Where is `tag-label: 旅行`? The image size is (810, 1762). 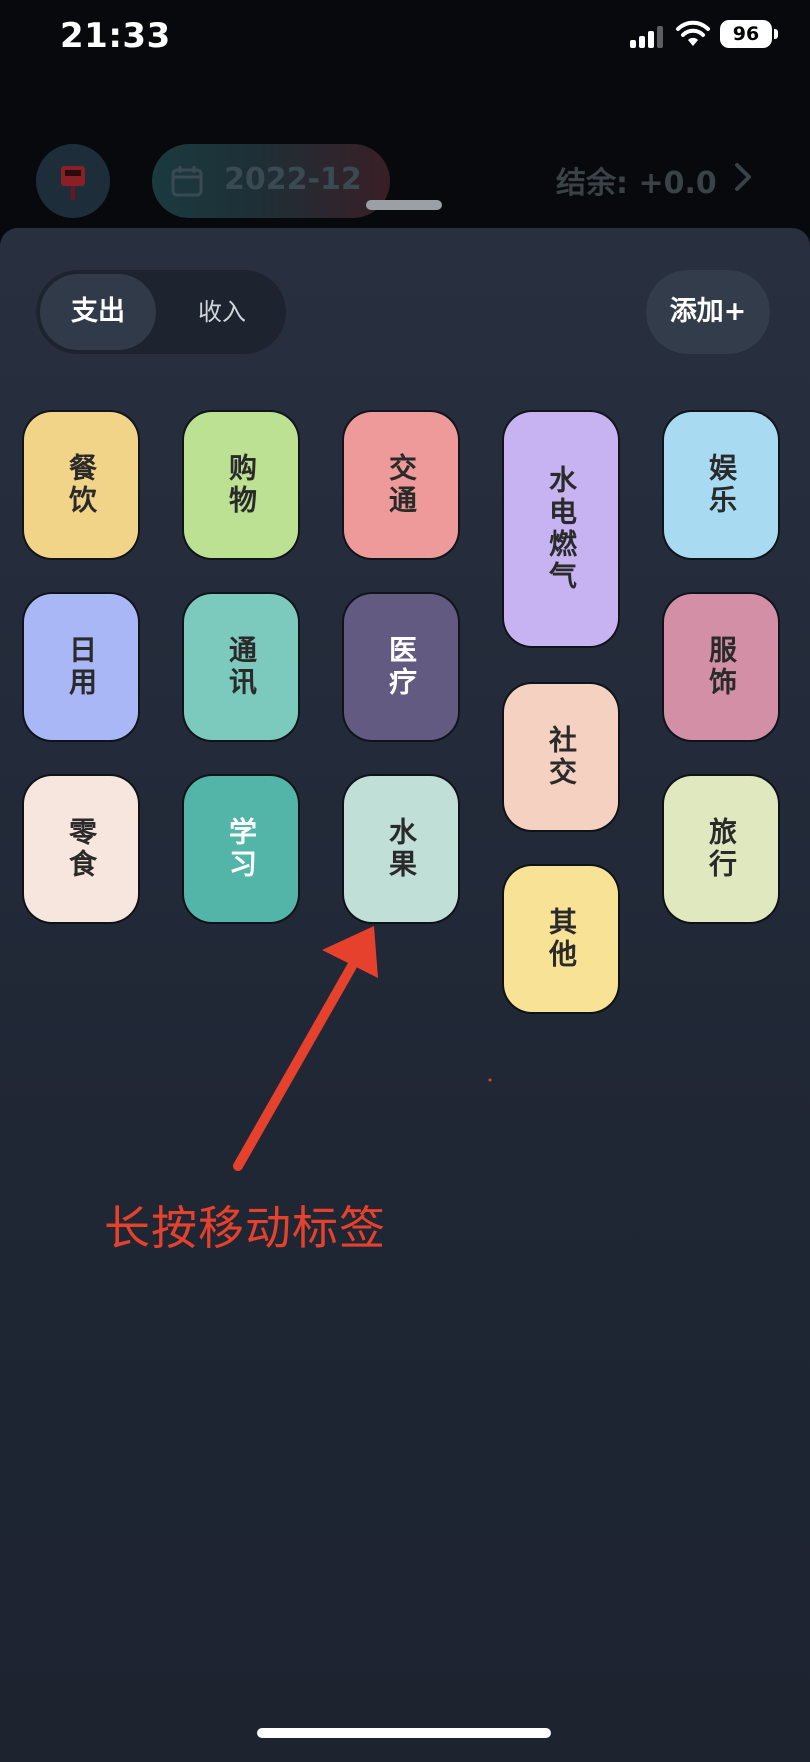
tag-label: 旅行 is located at coordinates (721, 849).